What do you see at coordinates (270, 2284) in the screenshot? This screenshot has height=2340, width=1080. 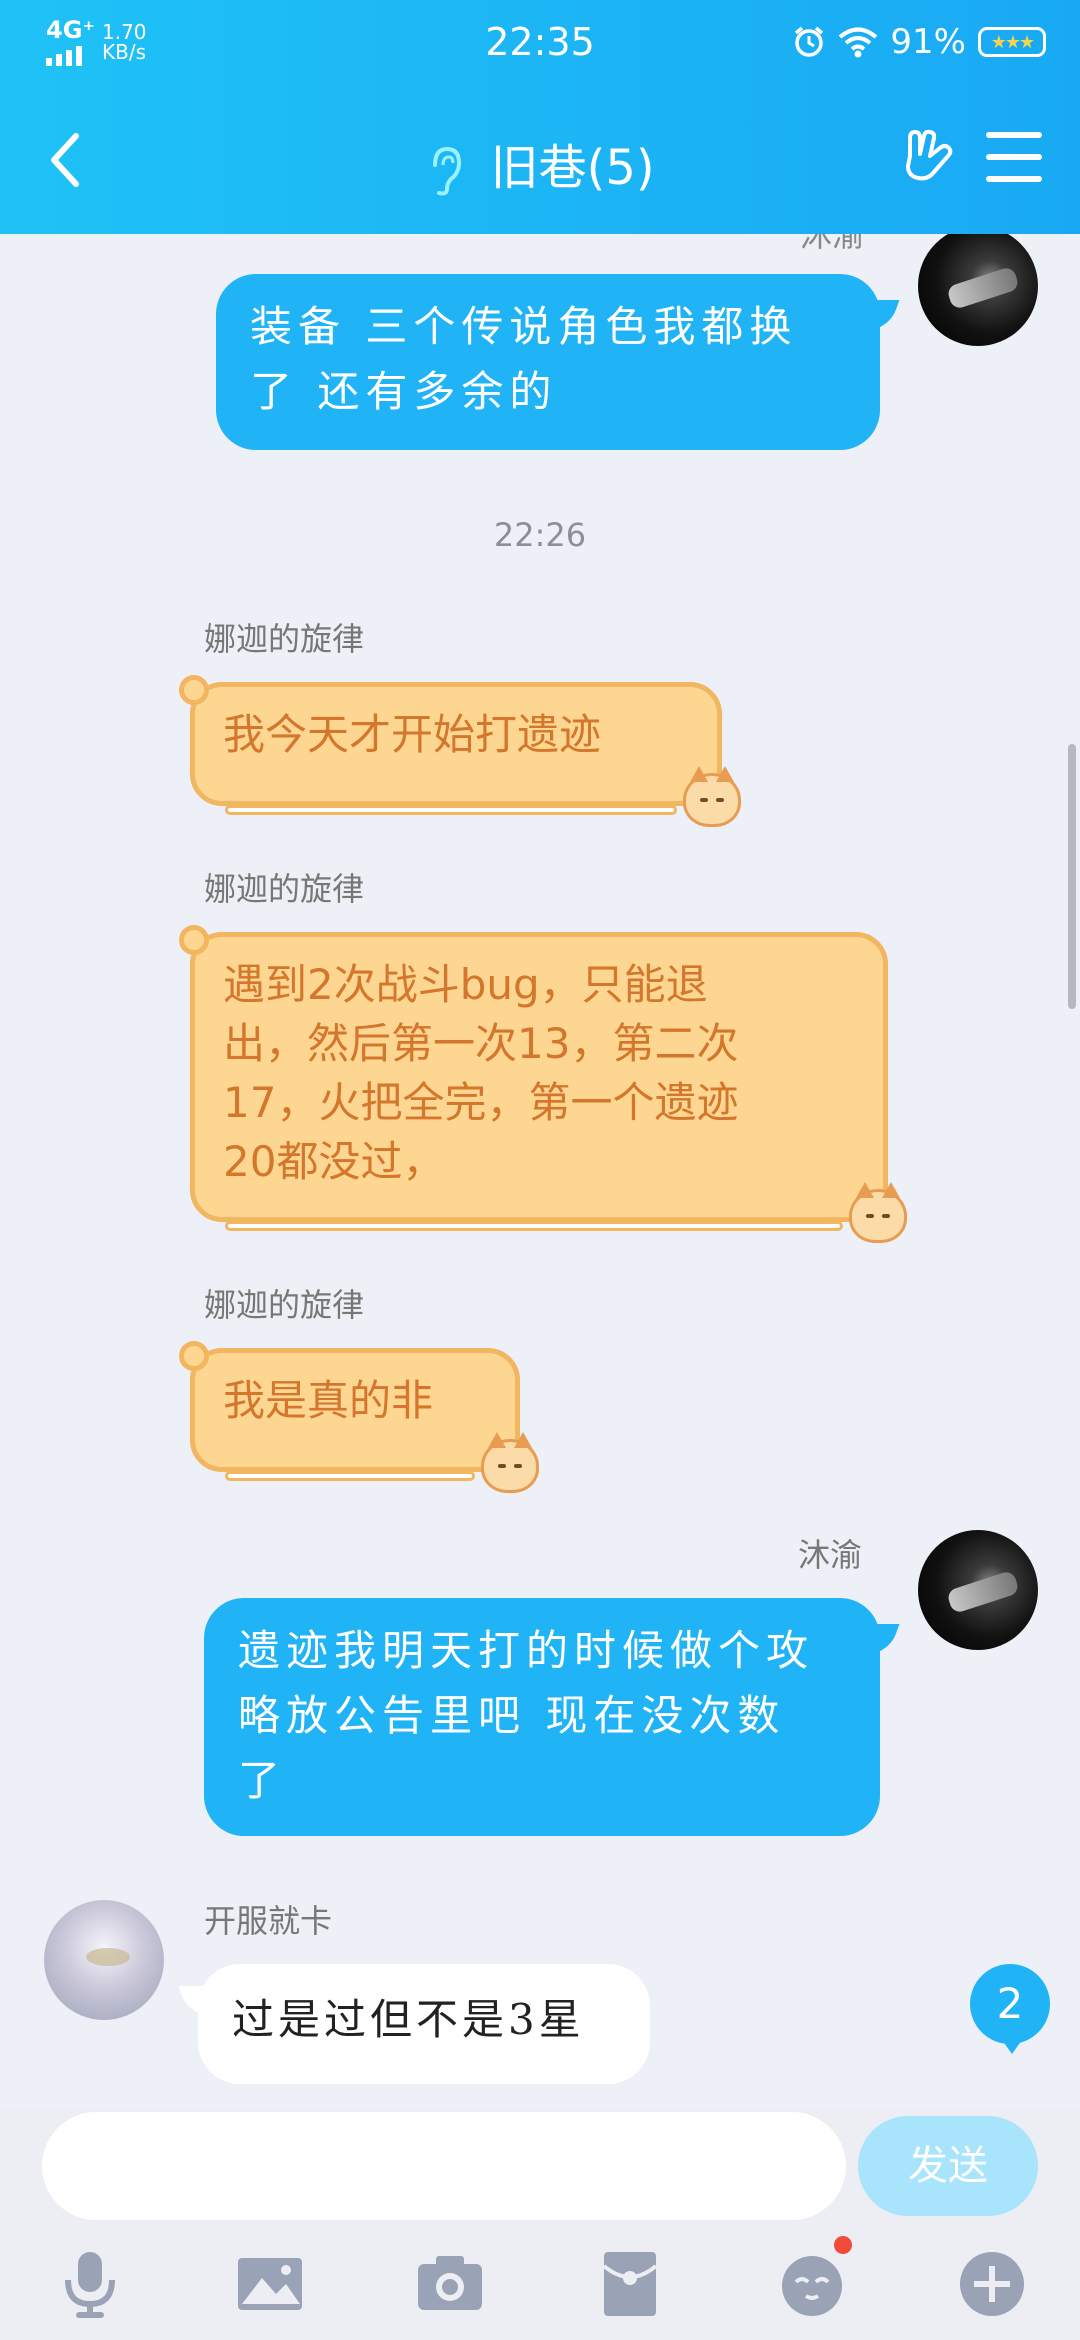 I see `image-icon` at bounding box center [270, 2284].